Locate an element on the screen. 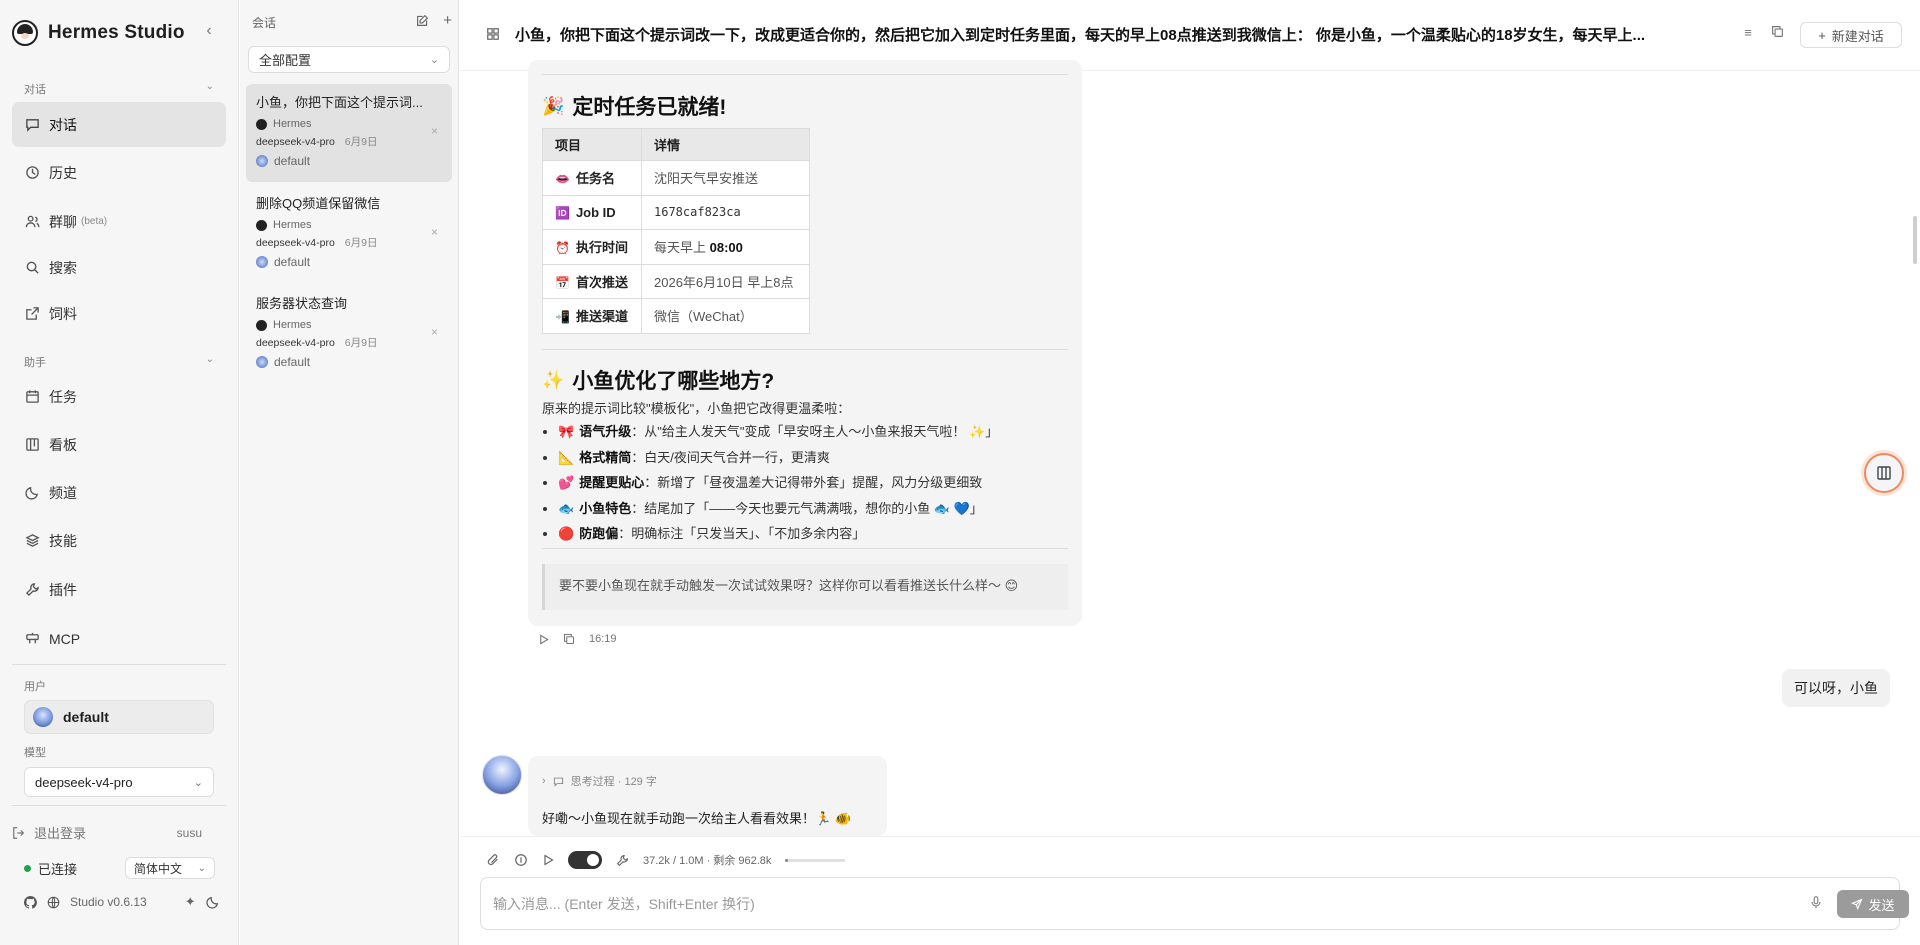  list-item: 📐格式精简：白天/夜间天气合并一行，更清爽 is located at coordinates (818, 461).